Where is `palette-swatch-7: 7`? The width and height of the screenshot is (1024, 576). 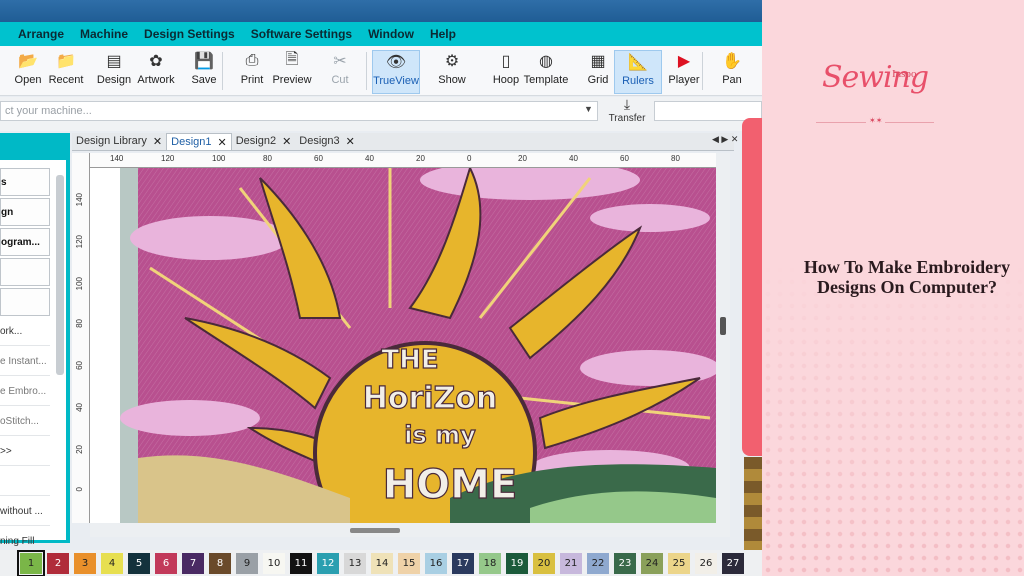 palette-swatch-7: 7 is located at coordinates (193, 563).